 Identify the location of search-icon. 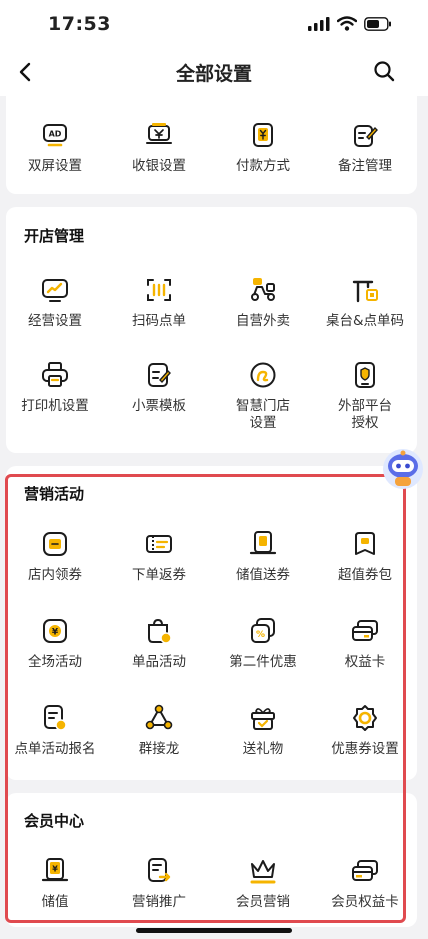
(384, 71).